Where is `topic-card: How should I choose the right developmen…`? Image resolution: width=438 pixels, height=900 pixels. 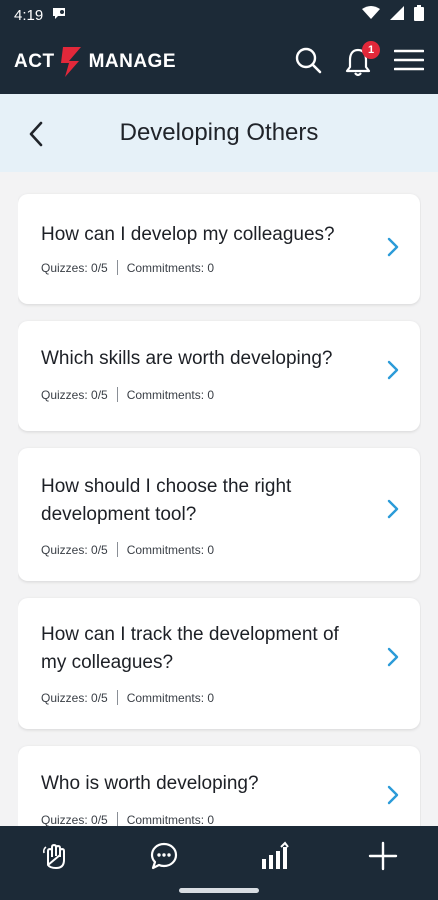
topic-card: How should I choose the right developmen… is located at coordinates (219, 514).